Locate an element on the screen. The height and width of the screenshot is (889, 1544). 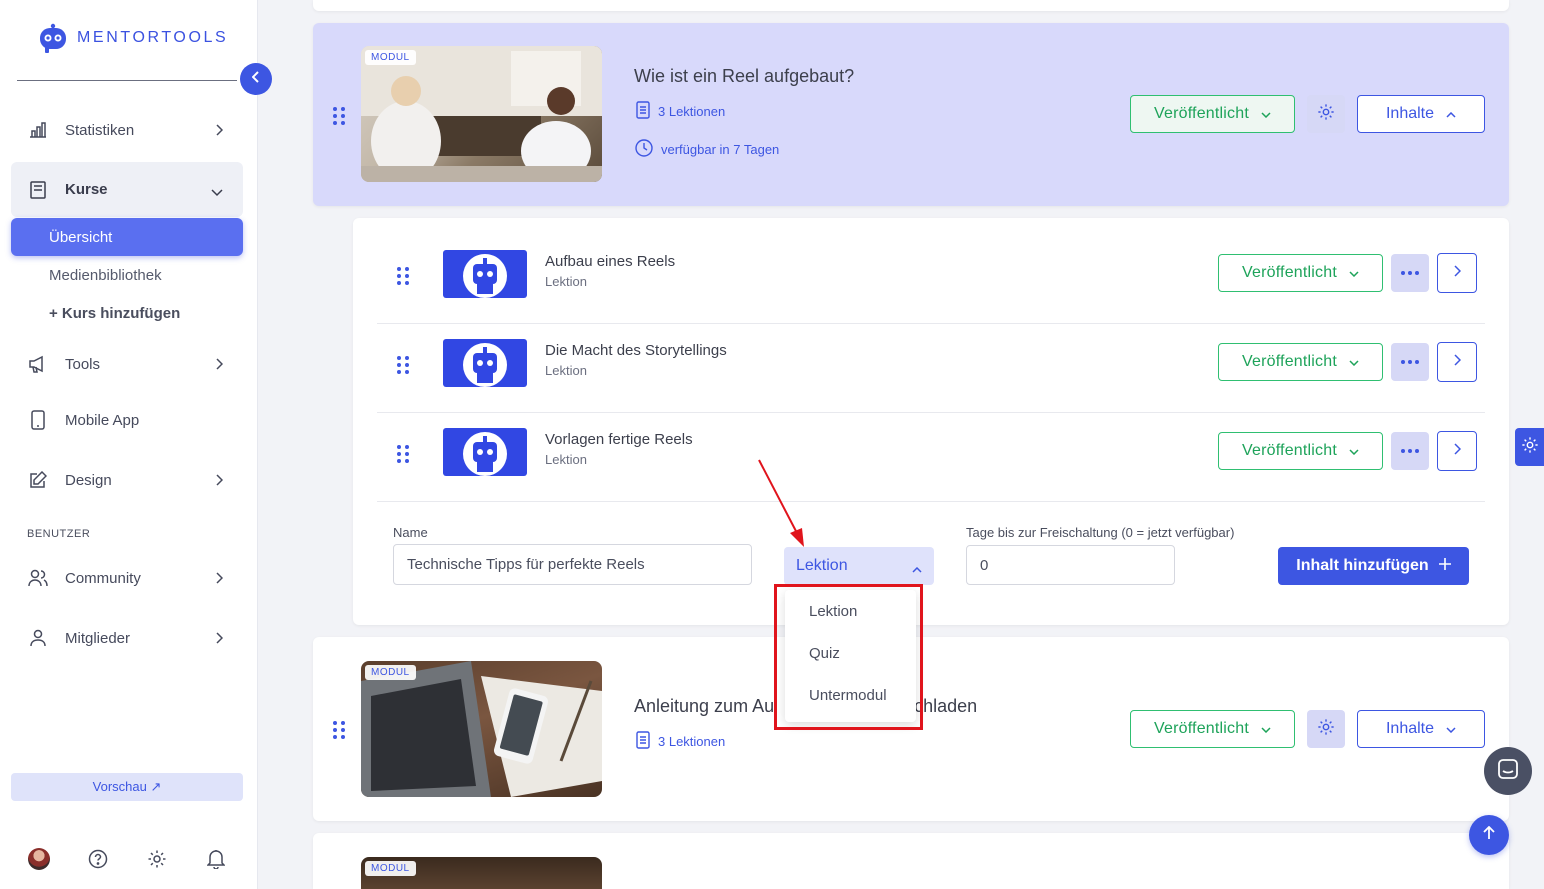
sidebar-item-tools: Tools is located at coordinates (127, 364).